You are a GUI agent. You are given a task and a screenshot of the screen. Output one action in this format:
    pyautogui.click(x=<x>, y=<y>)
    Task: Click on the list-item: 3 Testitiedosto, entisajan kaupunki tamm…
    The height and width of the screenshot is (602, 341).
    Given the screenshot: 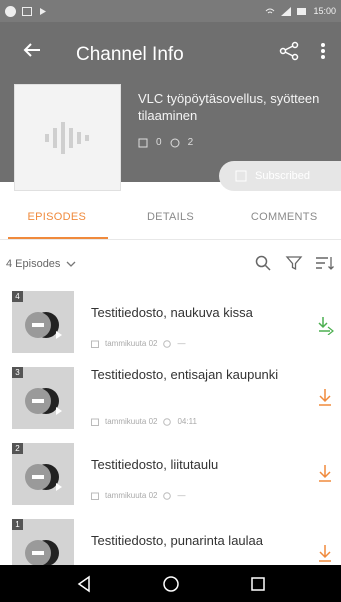 What is the action you would take?
    pyautogui.click(x=170, y=397)
    